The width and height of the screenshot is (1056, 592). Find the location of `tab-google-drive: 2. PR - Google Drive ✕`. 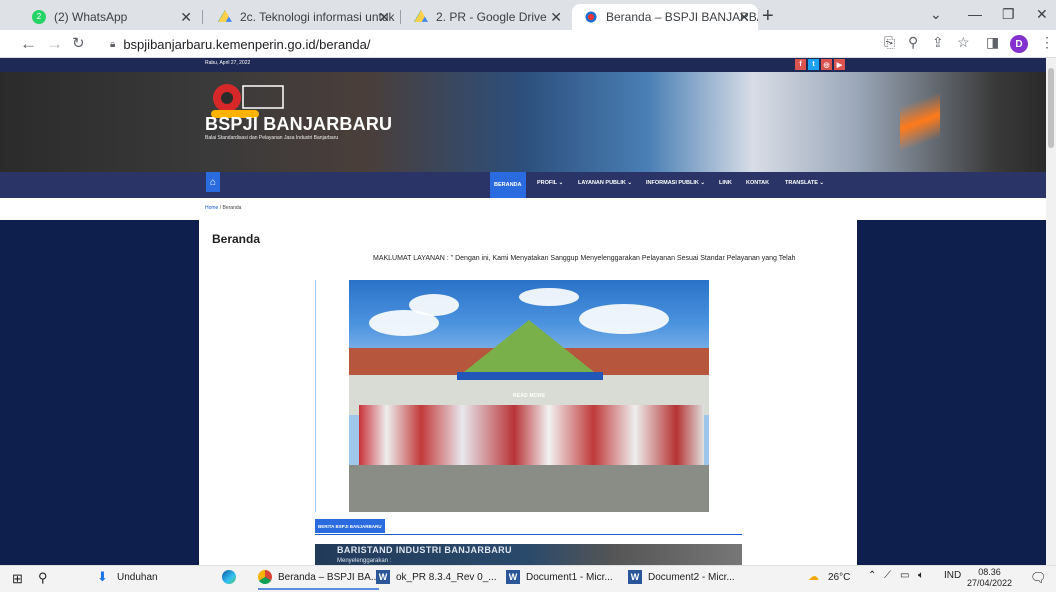

tab-google-drive: 2. PR - Google Drive ✕ is located at coordinates (486, 17).